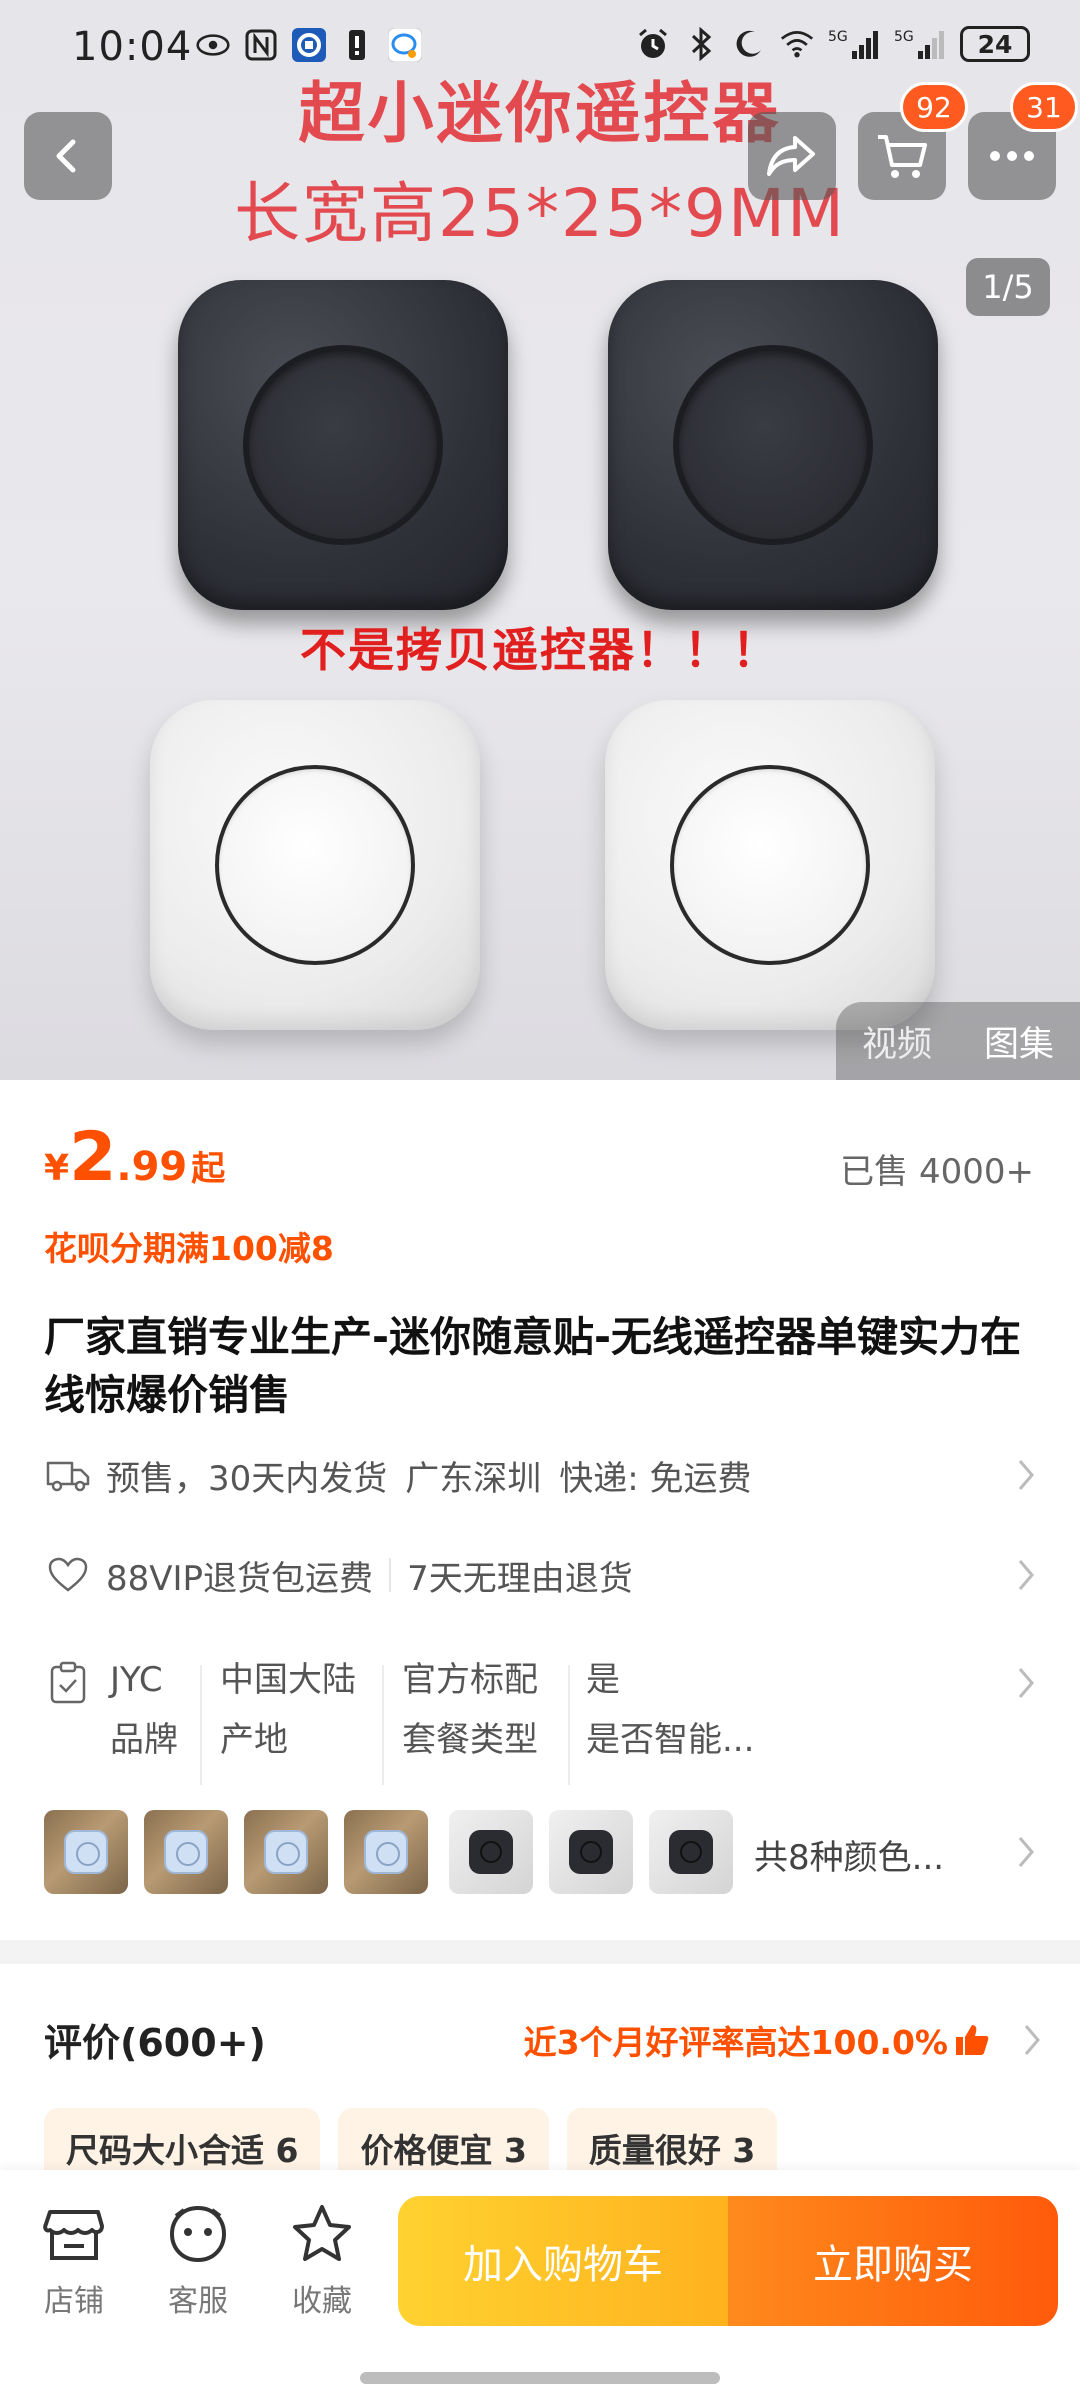 The image size is (1080, 2400). I want to click on battery-indicator: 24, so click(995, 44).